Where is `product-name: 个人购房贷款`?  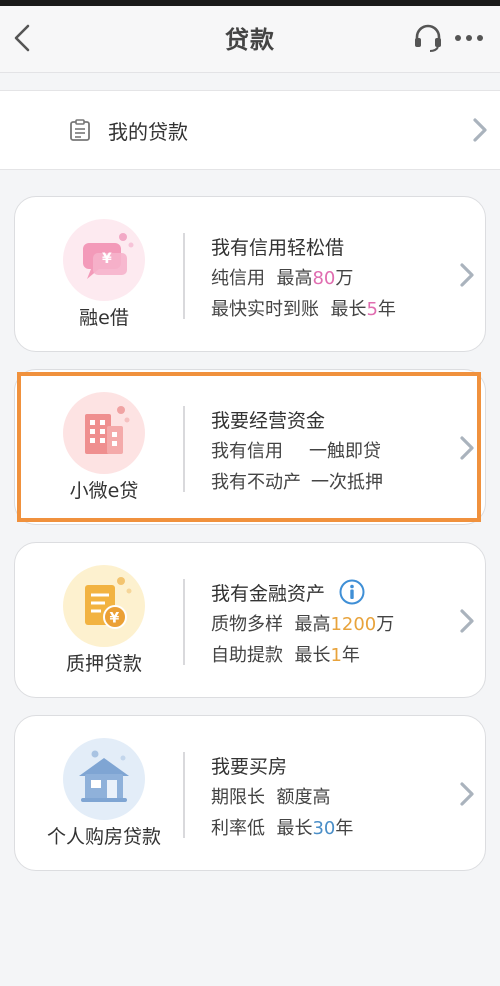
product-name: 个人购房贷款 is located at coordinates (103, 837).